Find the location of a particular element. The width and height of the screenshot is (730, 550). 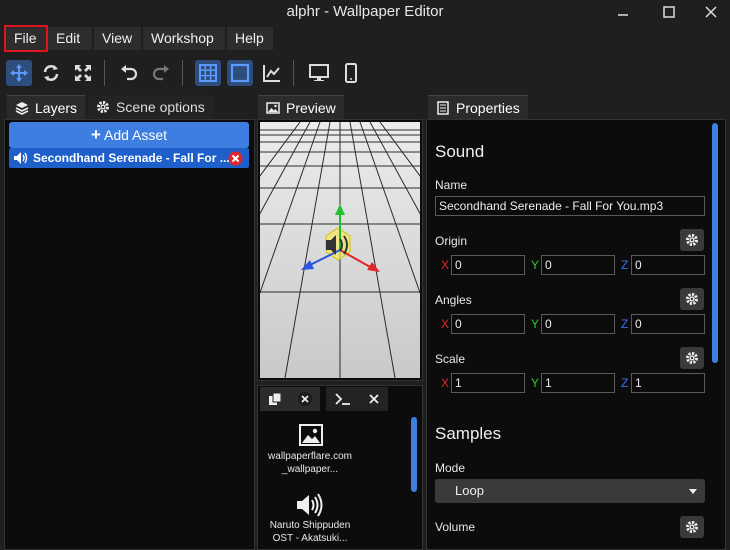

menu-file: File is located at coordinates (26, 38).